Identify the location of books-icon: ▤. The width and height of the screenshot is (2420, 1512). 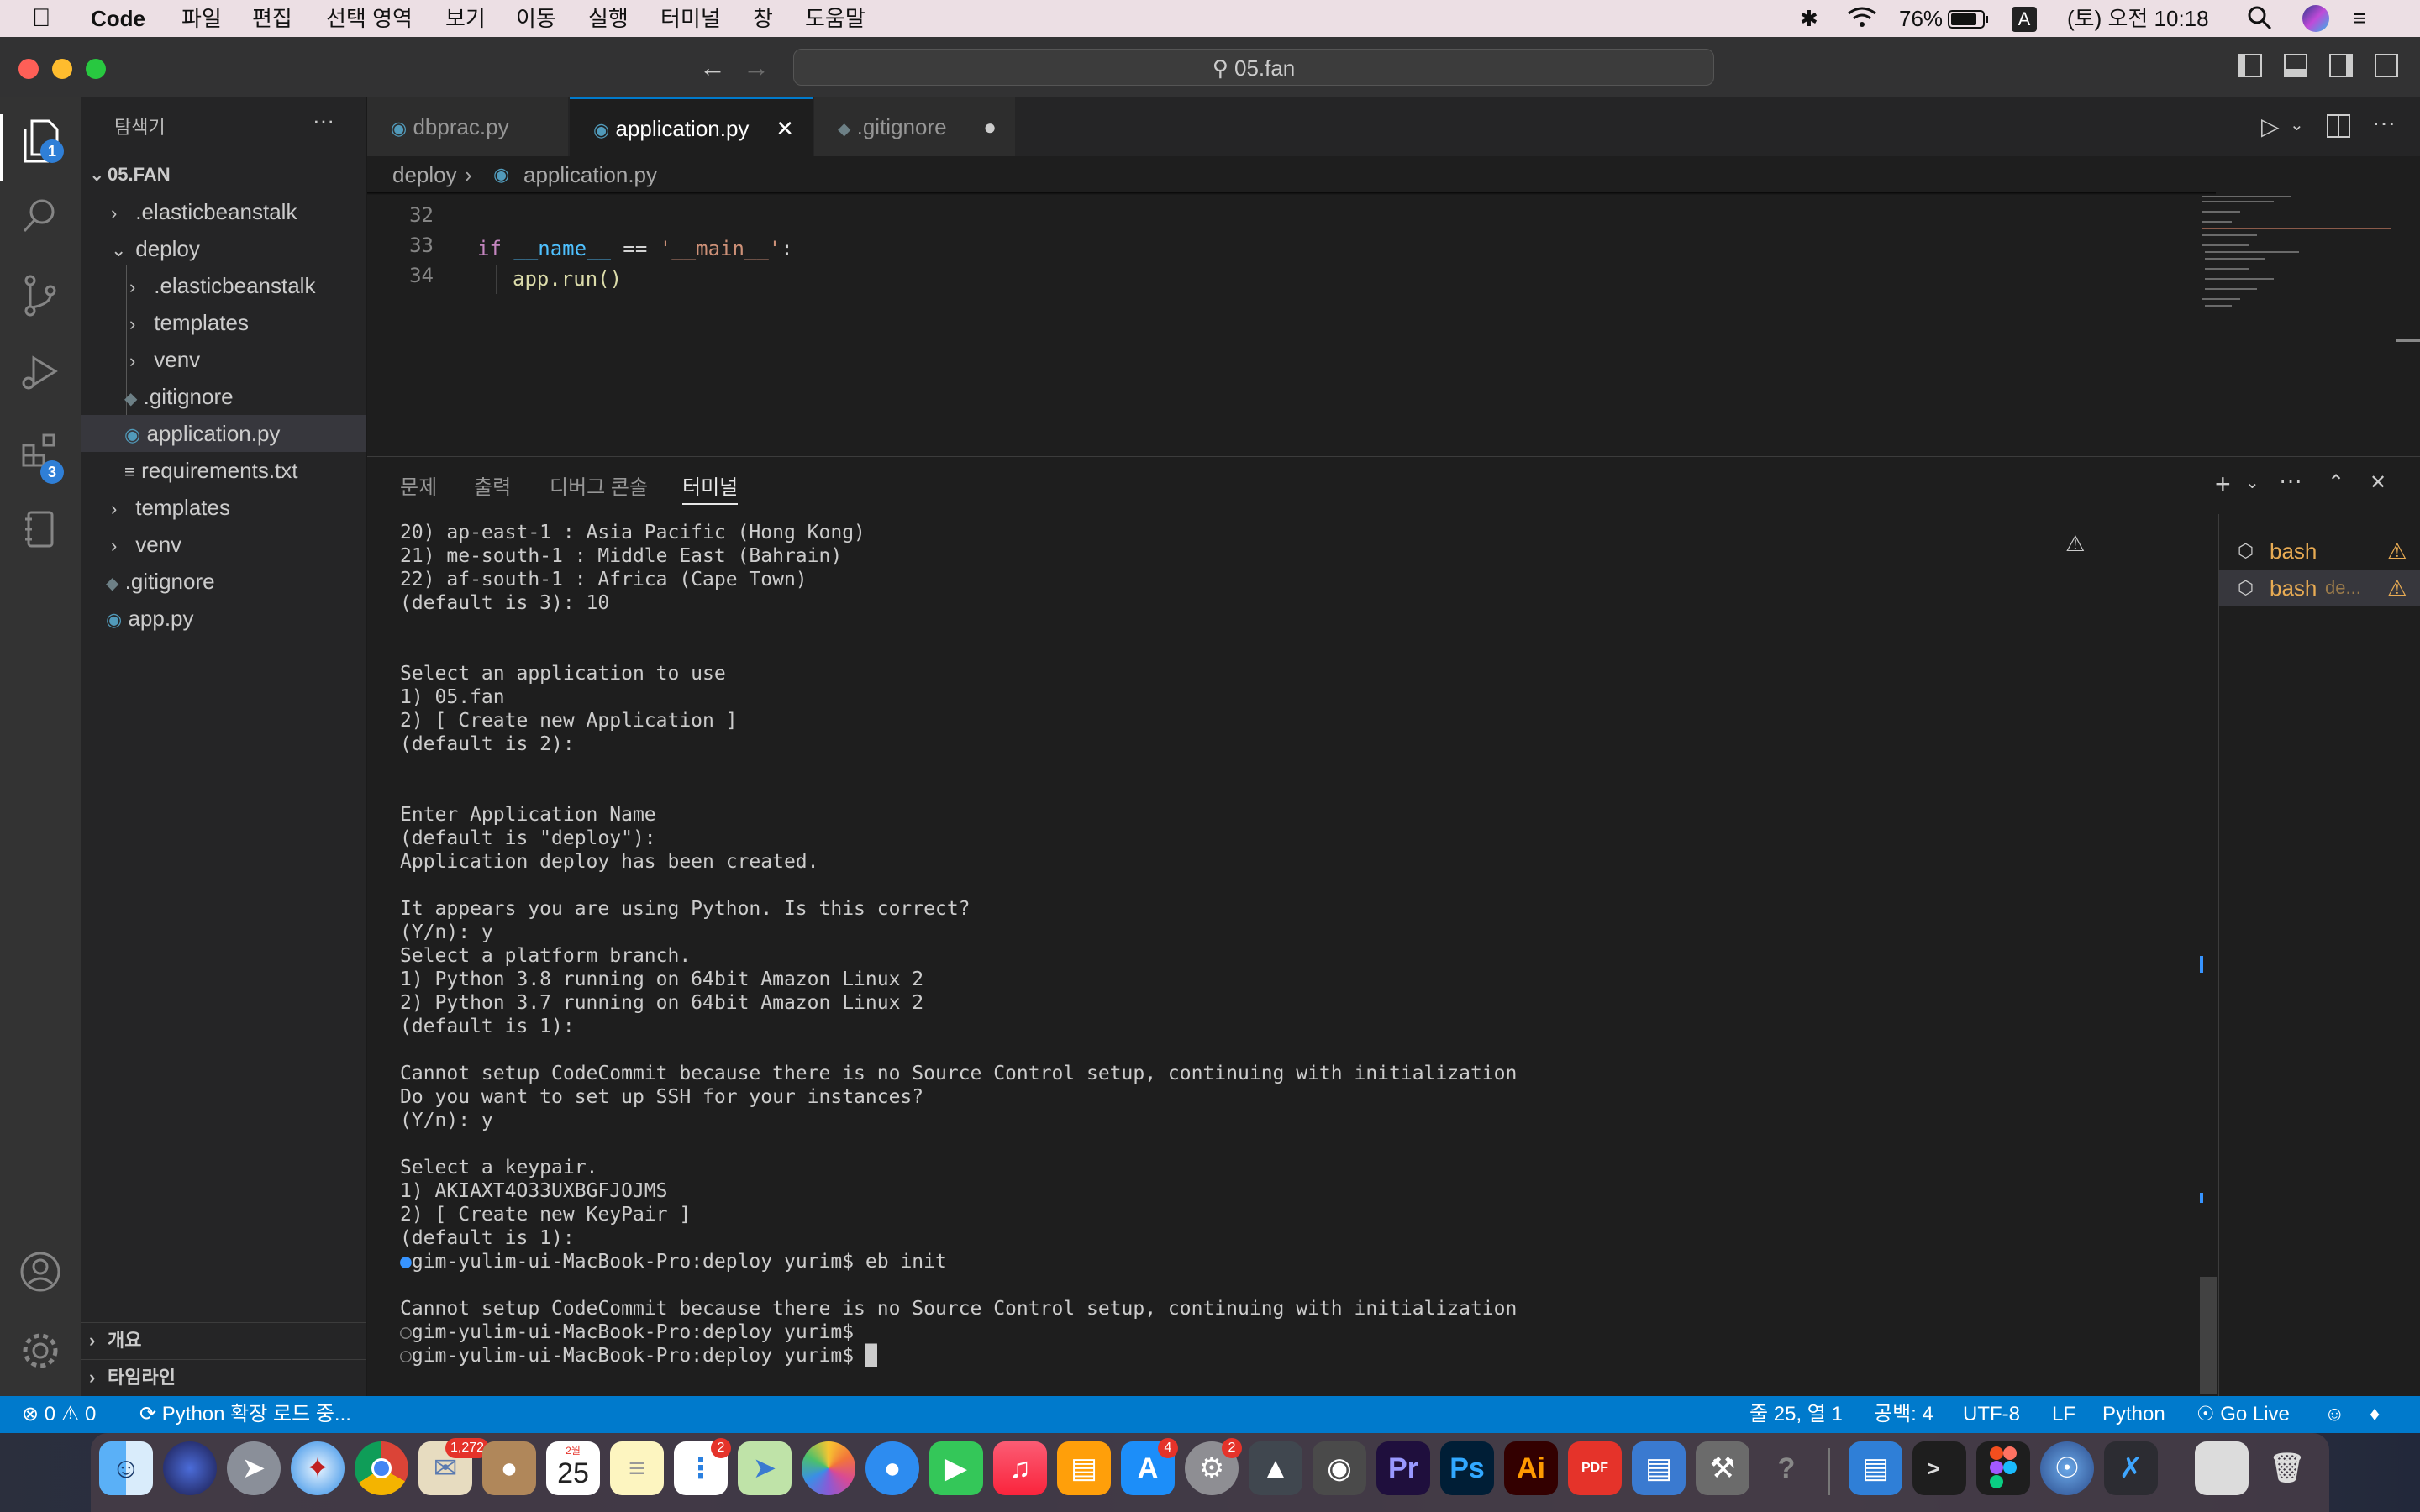
(1084, 1468).